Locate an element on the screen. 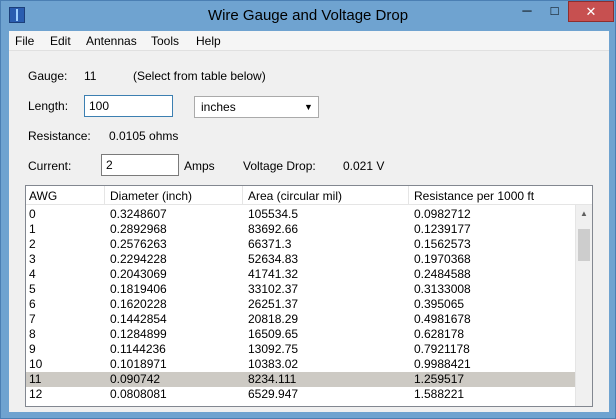 The height and width of the screenshot is (419, 616). table-cell: 66371.3 is located at coordinates (270, 244).